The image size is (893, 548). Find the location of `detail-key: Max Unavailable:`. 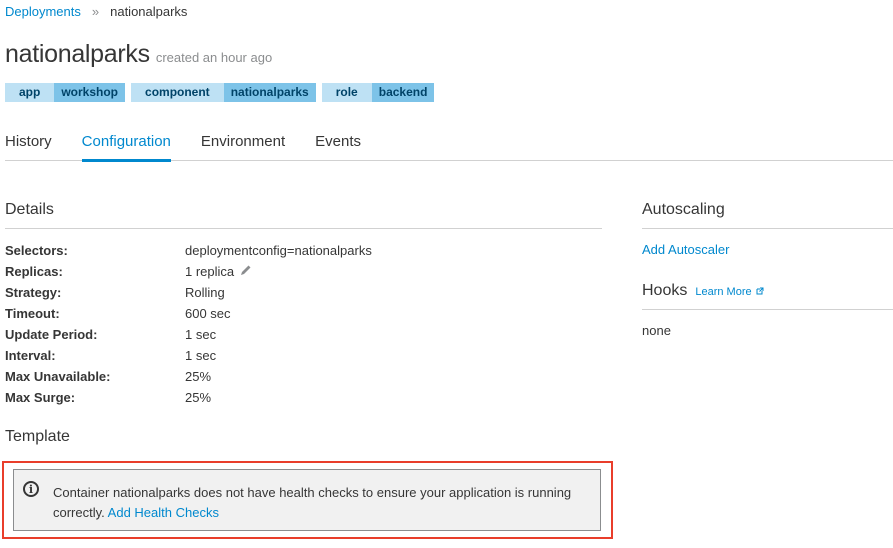

detail-key: Max Unavailable: is located at coordinates (58, 376).